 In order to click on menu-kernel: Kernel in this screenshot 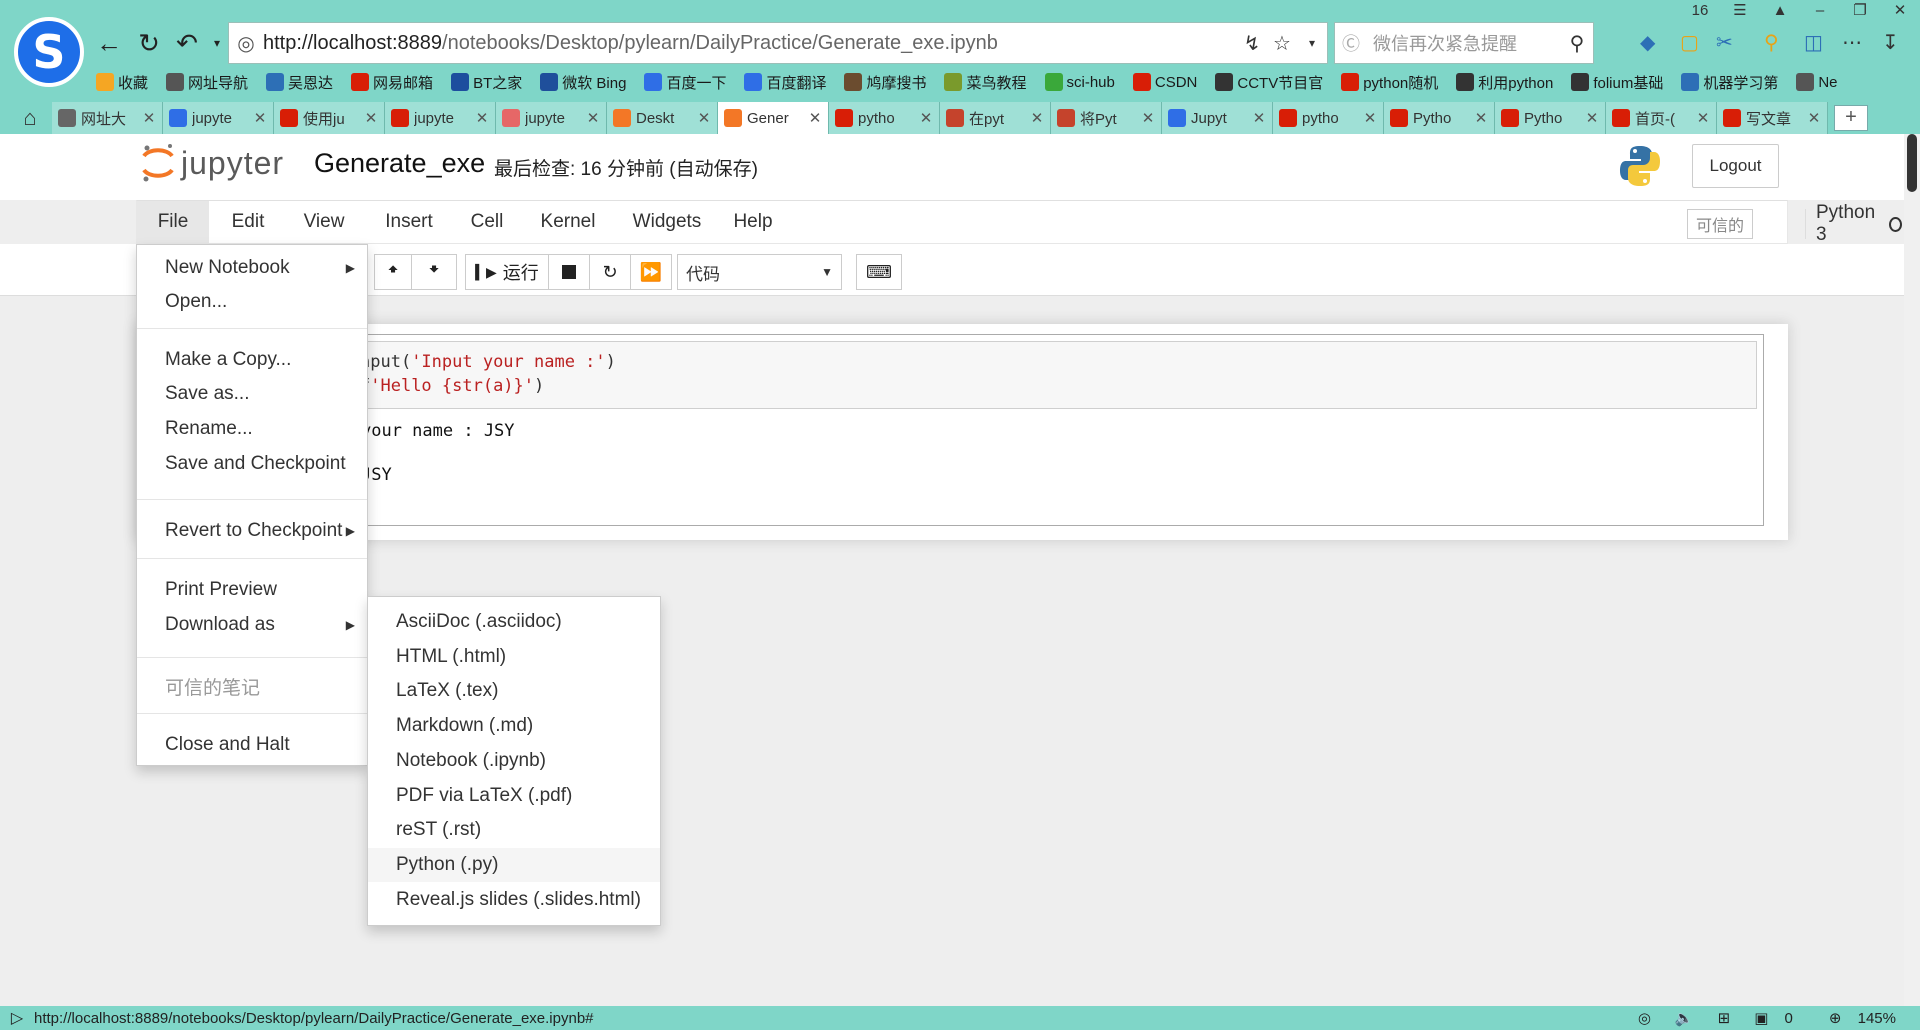, I will do `click(568, 222)`.